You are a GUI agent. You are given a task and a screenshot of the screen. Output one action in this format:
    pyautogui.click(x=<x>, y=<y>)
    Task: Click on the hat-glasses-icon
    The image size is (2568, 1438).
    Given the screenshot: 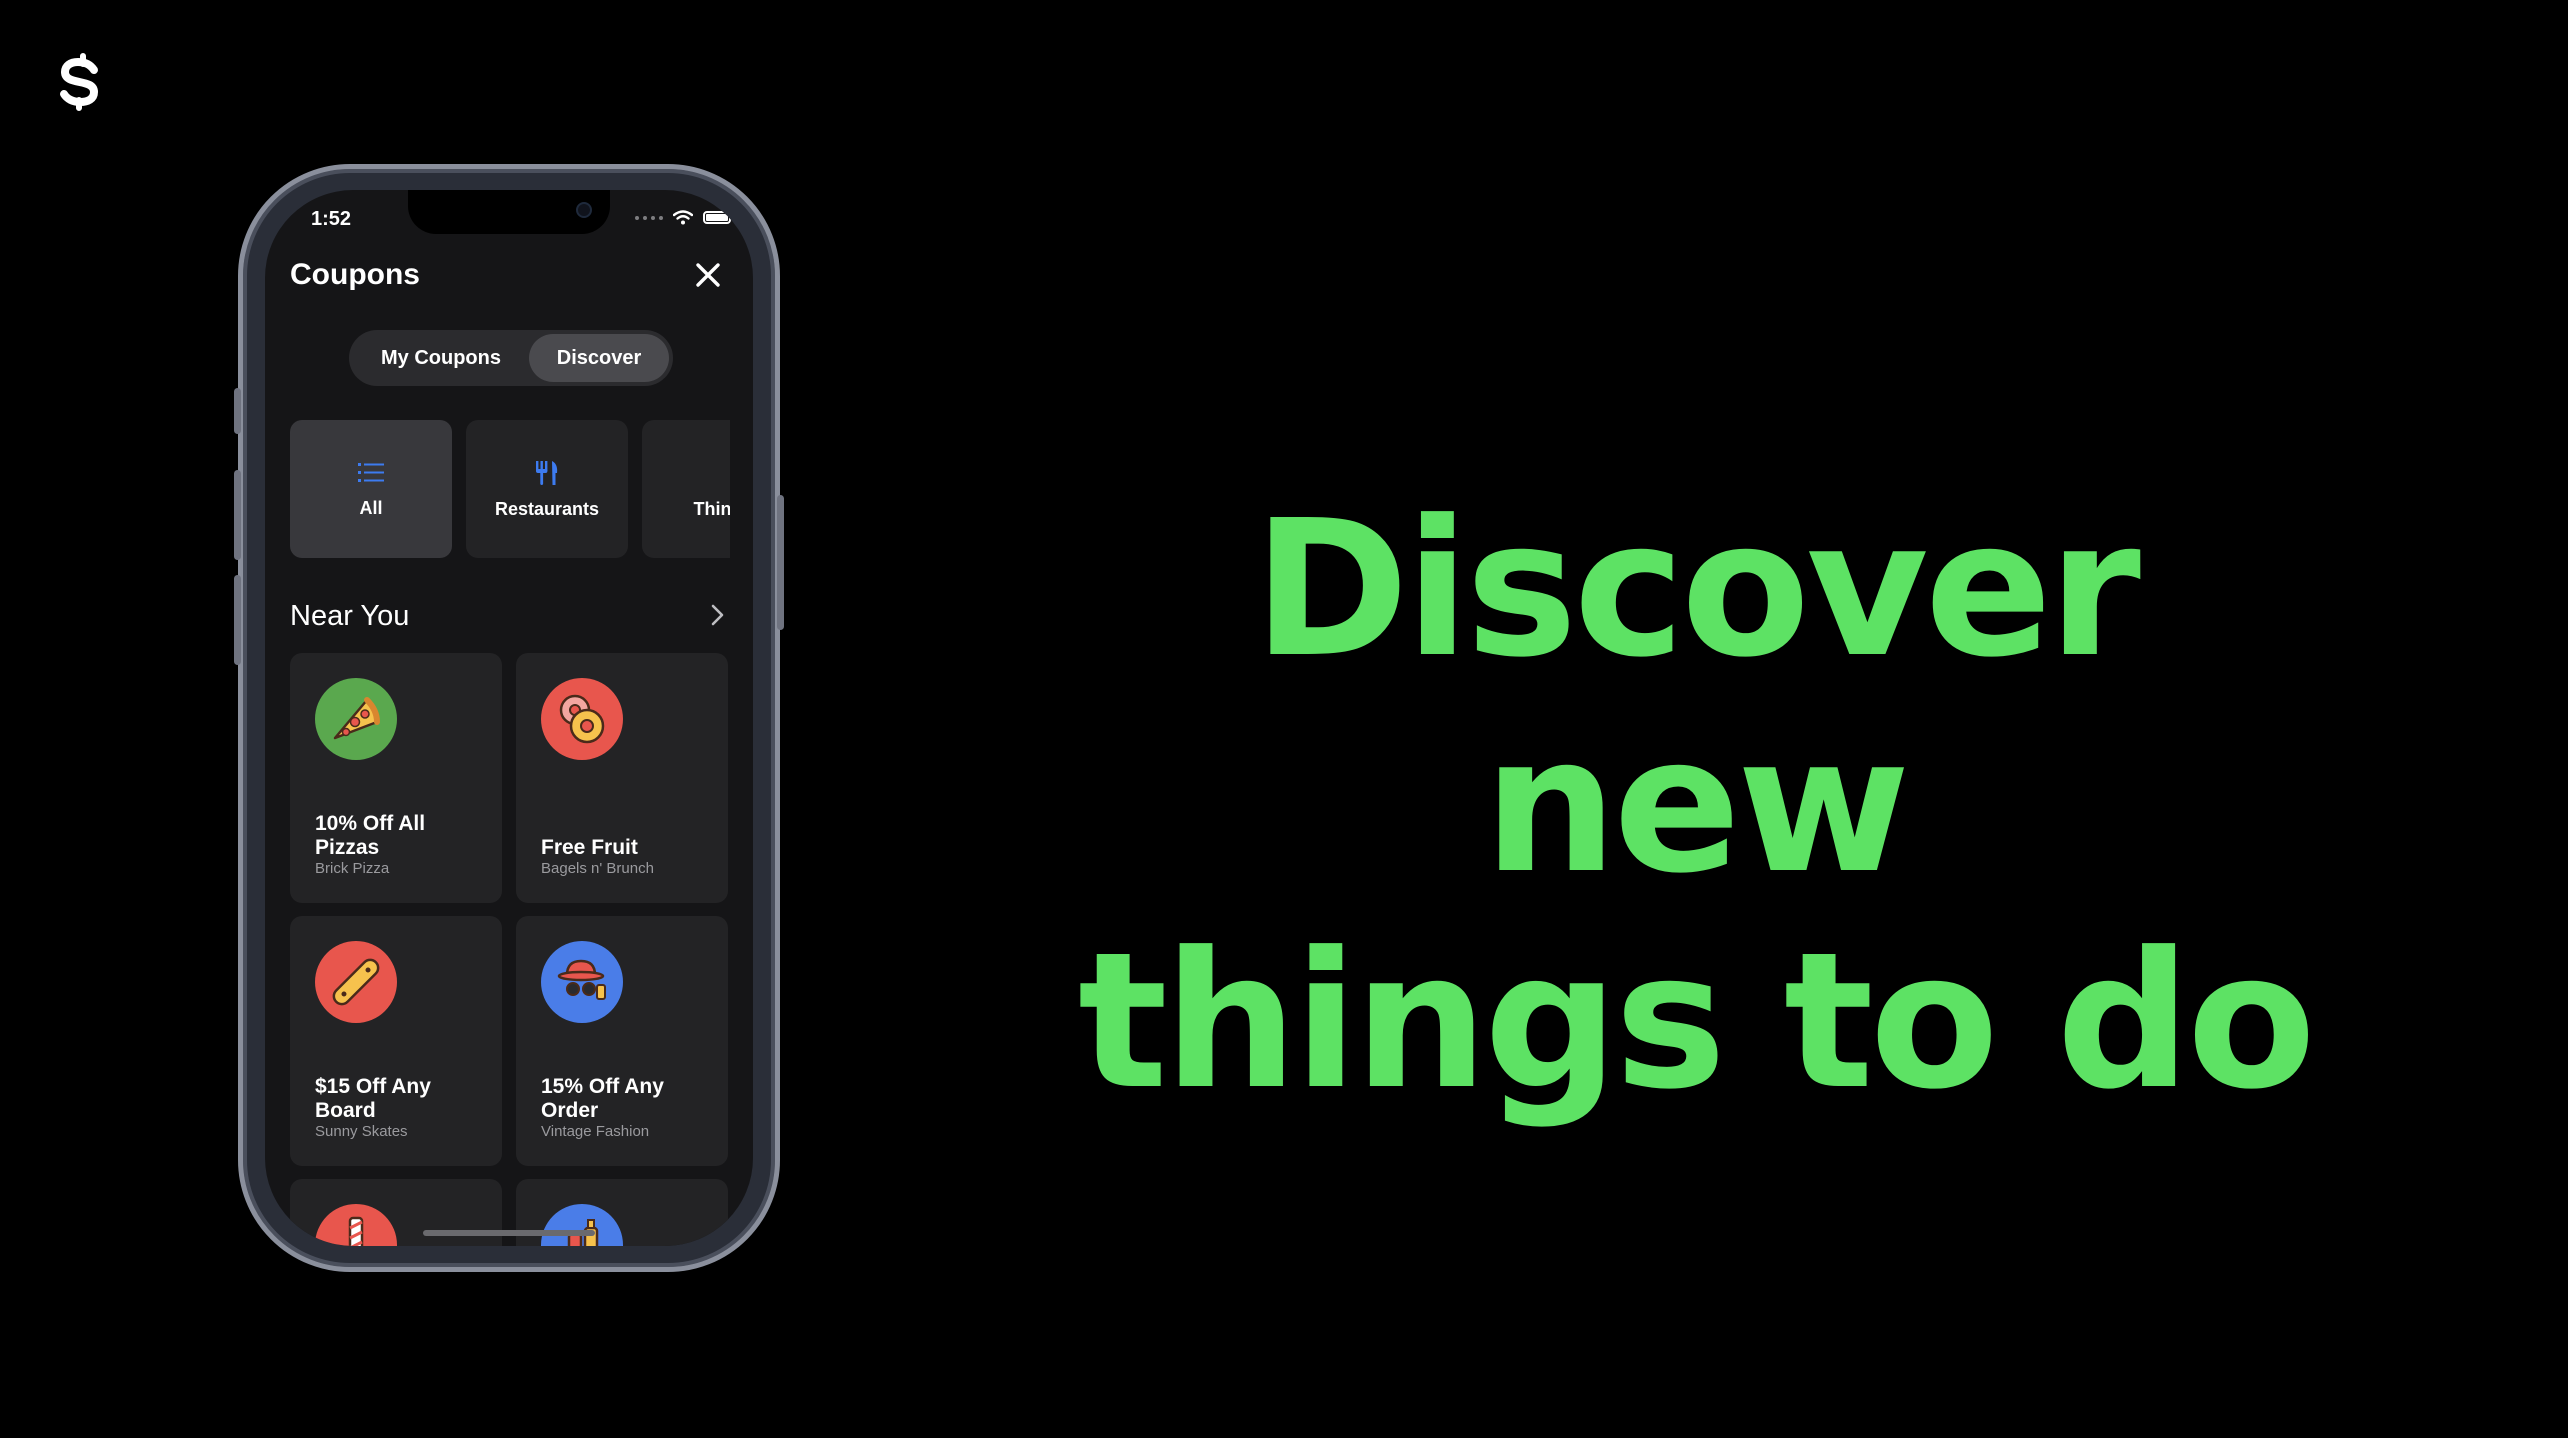 What is the action you would take?
    pyautogui.click(x=581, y=979)
    